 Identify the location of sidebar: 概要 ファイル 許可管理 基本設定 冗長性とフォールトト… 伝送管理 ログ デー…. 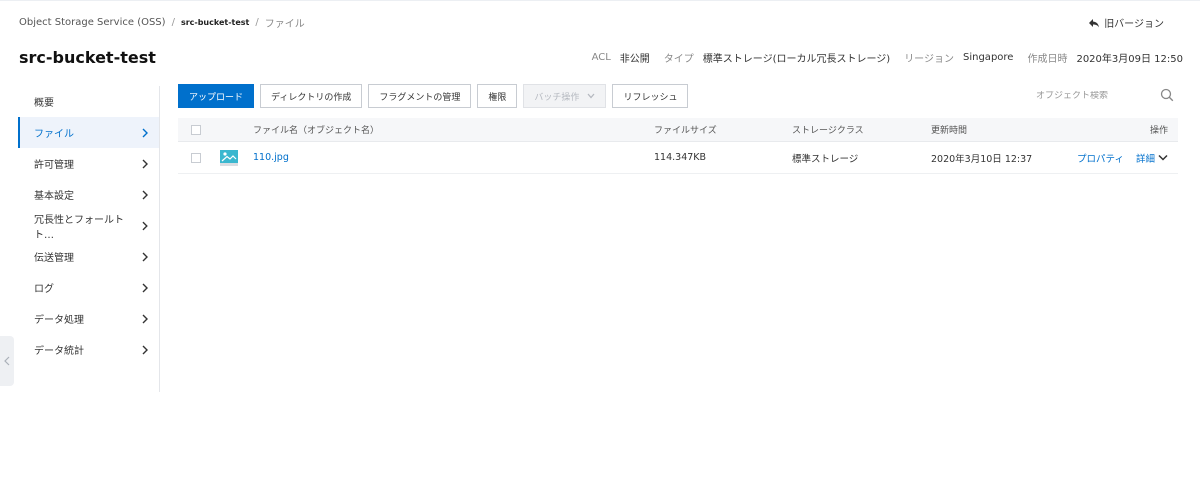
(89, 239).